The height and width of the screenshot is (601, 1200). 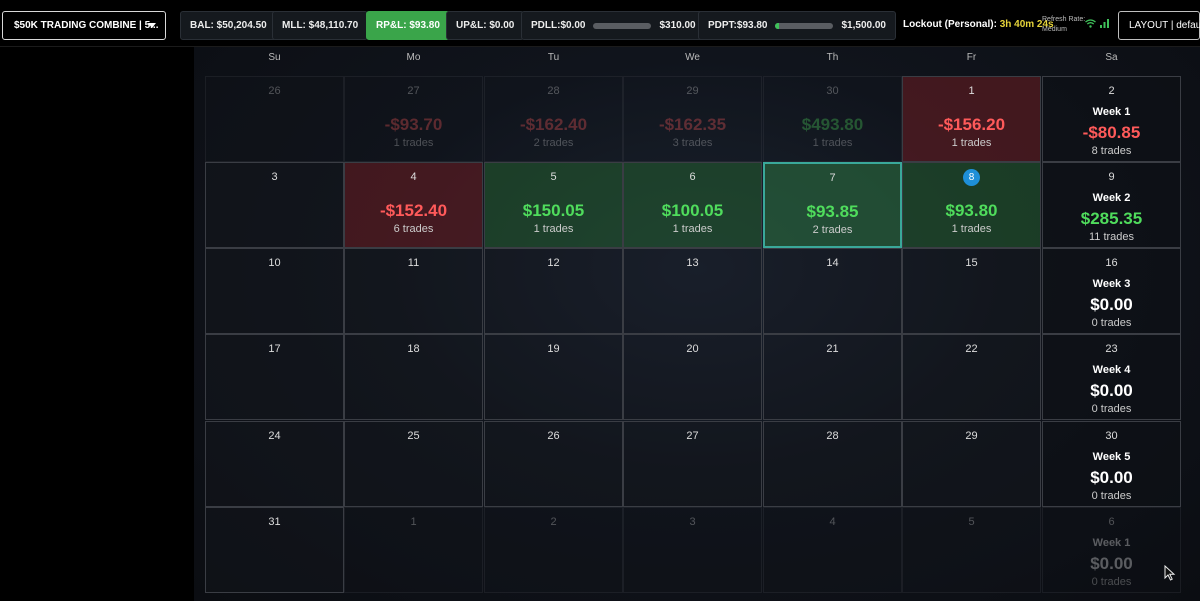 I want to click on day-number: 8, so click(x=971, y=177).